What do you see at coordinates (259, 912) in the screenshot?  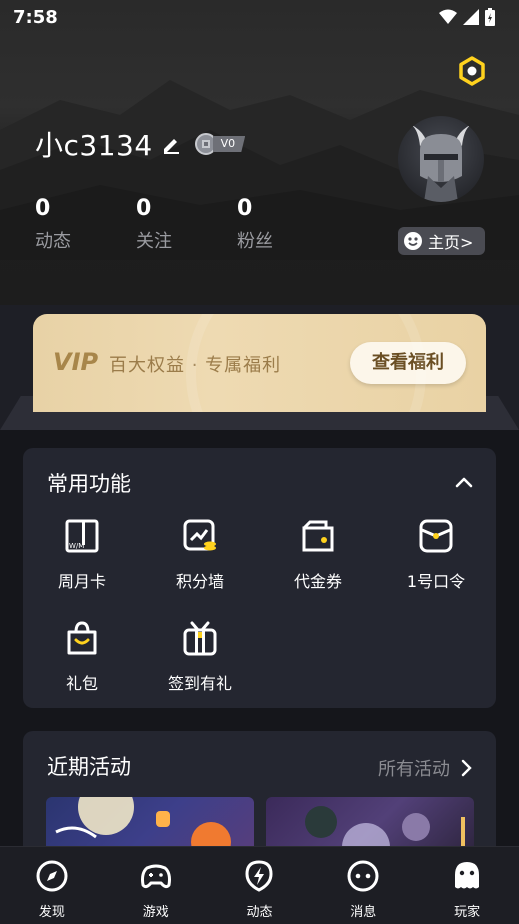 I see `nav-label: 动态` at bounding box center [259, 912].